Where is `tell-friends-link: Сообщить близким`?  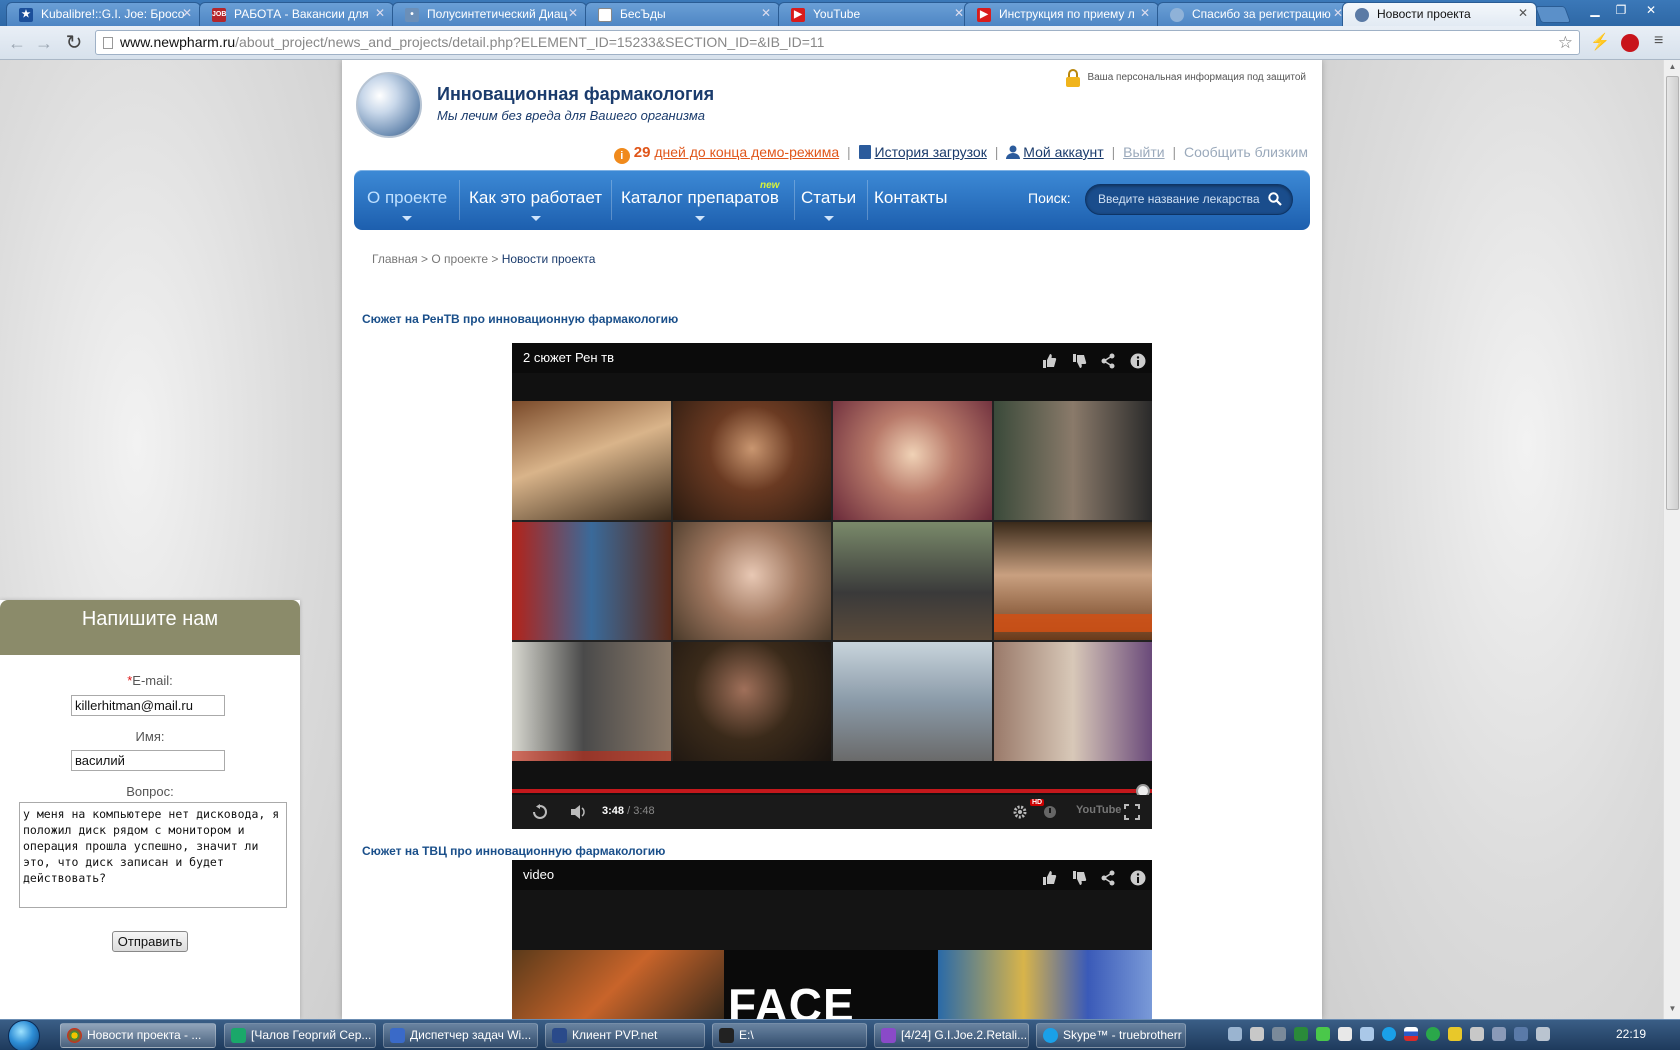 tell-friends-link: Сообщить близким is located at coordinates (1246, 152).